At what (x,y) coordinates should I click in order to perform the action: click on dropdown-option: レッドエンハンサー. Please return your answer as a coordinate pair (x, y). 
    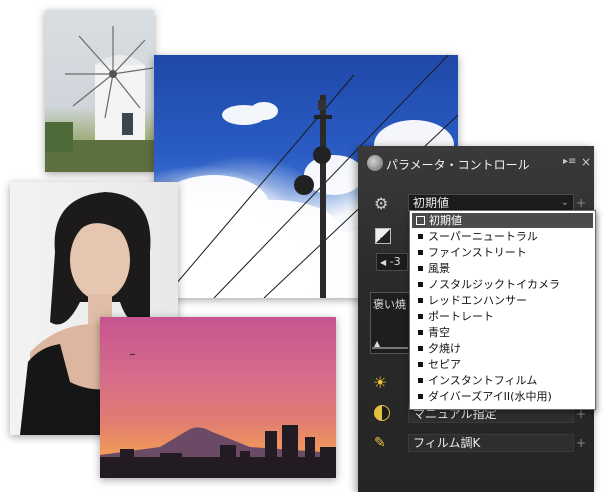
    Looking at the image, I should click on (502, 300).